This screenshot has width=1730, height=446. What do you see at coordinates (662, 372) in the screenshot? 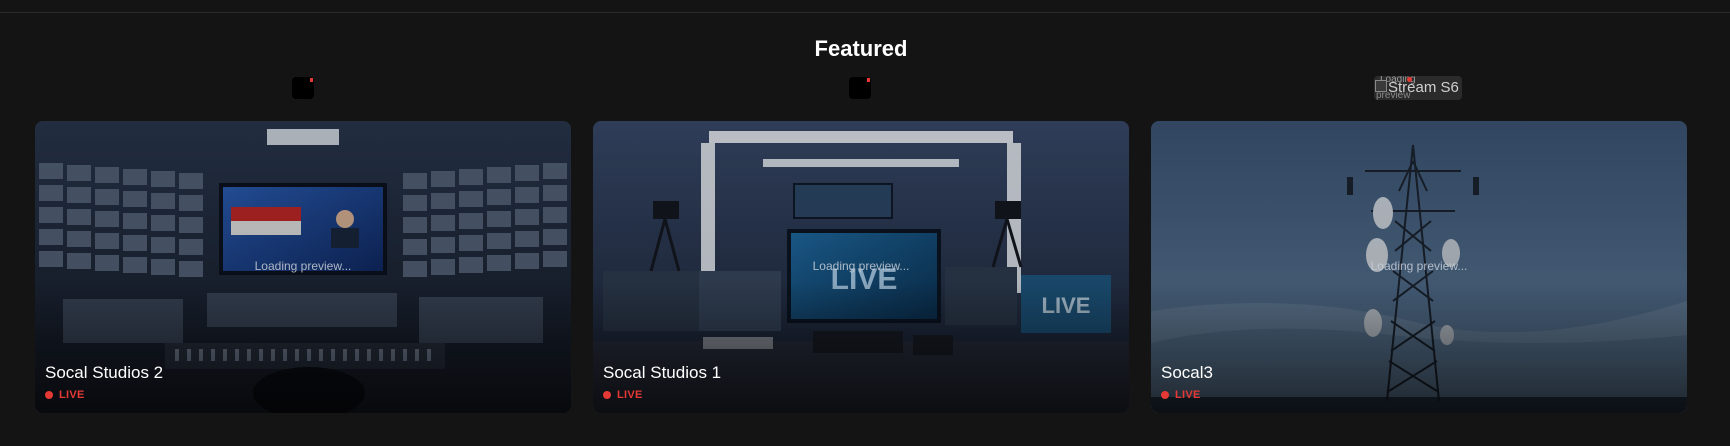
I see `stream-name: Socal Studios 1` at bounding box center [662, 372].